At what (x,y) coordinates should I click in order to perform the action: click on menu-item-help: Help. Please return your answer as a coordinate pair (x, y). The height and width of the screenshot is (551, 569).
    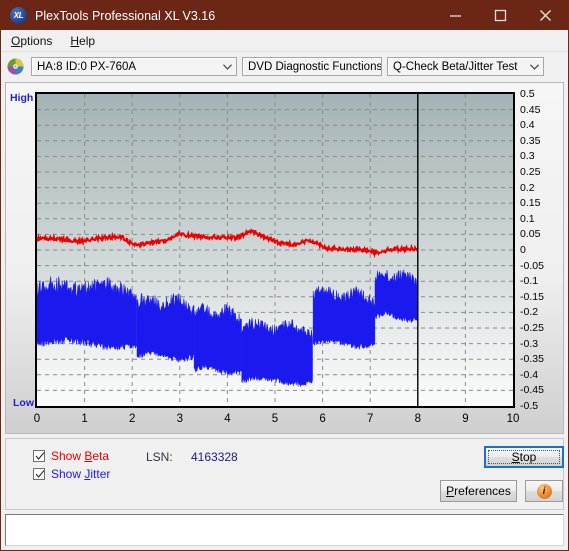
    Looking at the image, I should click on (85, 41).